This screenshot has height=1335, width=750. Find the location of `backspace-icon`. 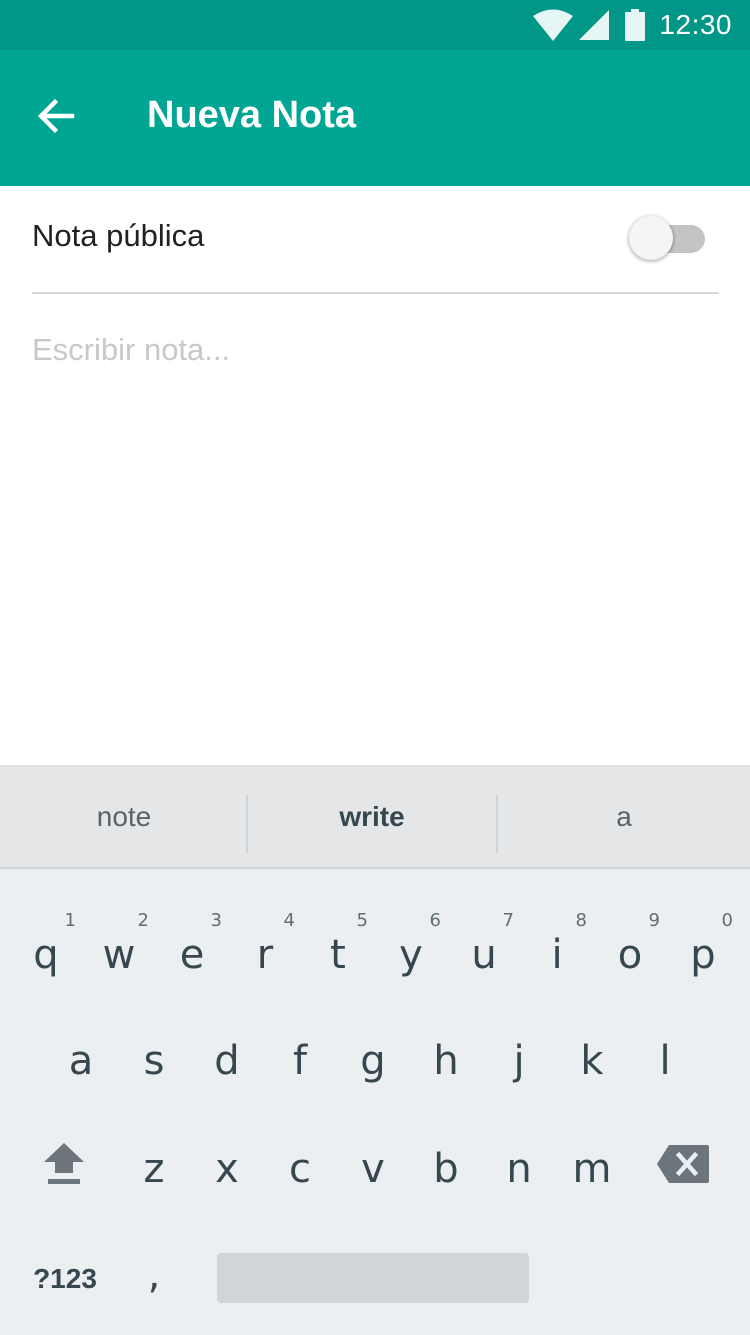

backspace-icon is located at coordinates (683, 1169).